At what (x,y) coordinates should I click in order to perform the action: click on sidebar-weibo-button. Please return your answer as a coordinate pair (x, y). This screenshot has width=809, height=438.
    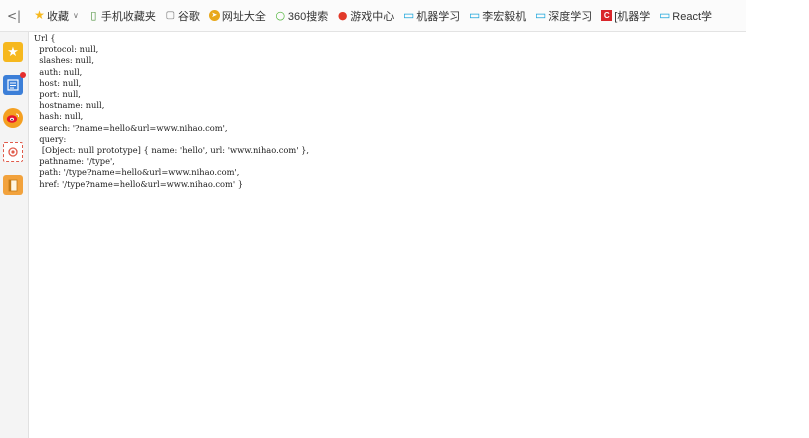
    Looking at the image, I should click on (13, 118).